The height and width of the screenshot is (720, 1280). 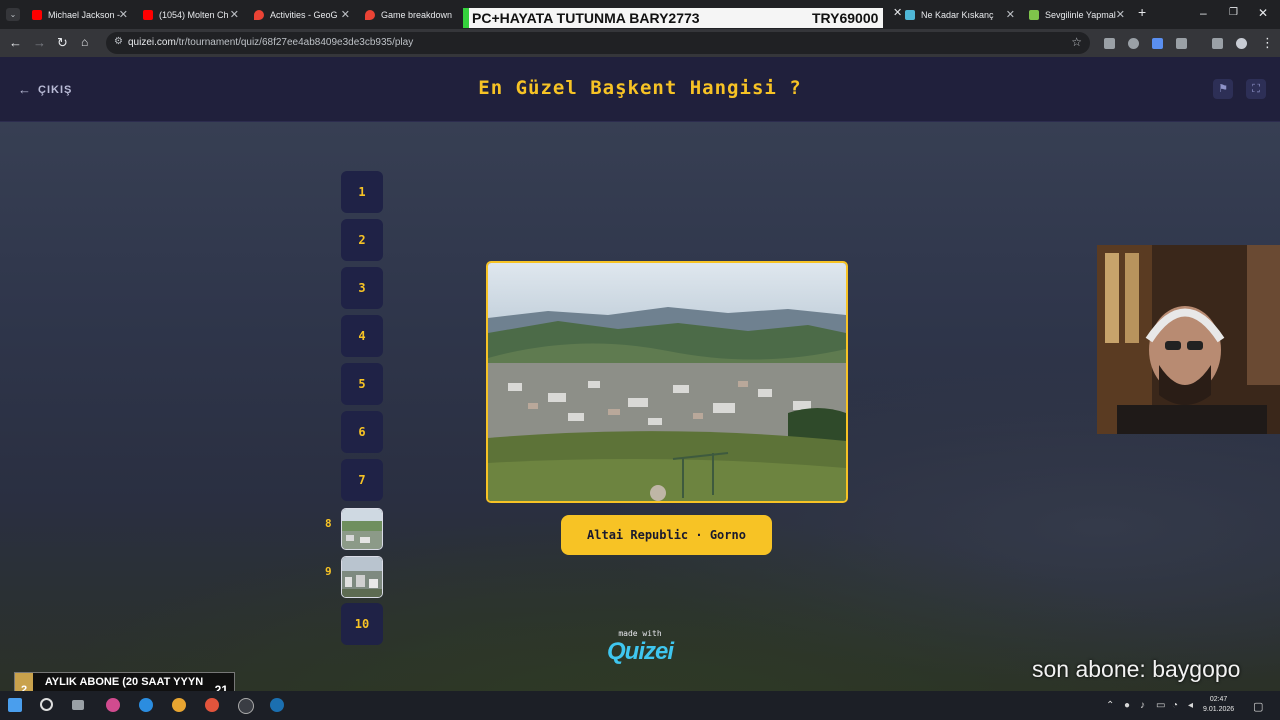 What do you see at coordinates (46, 704) in the screenshot?
I see `search-icon` at bounding box center [46, 704].